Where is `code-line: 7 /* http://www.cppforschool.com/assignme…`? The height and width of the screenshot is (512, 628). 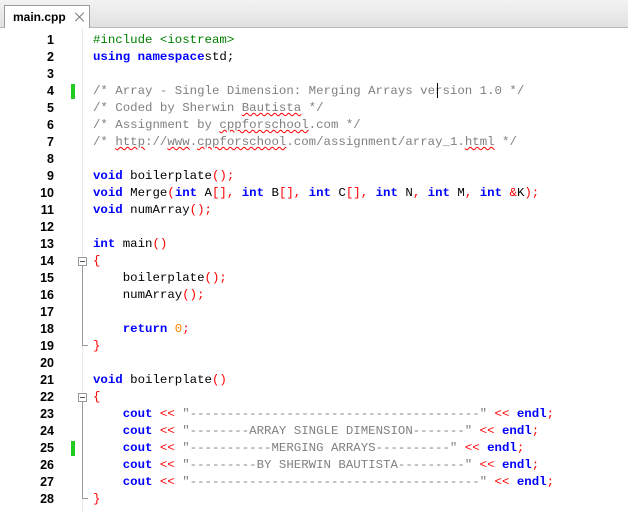 code-line: 7 /* http://www.cppforschool.com/assignme… is located at coordinates (314, 142).